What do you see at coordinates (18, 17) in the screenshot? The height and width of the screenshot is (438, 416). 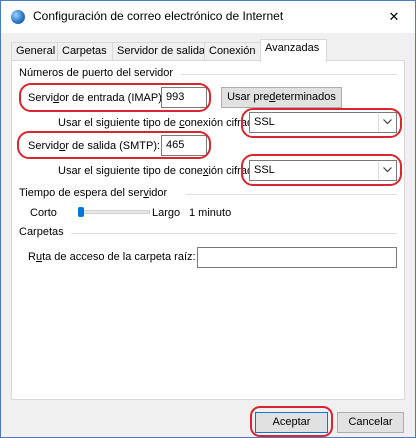 I see `outlook-globe-icon` at bounding box center [18, 17].